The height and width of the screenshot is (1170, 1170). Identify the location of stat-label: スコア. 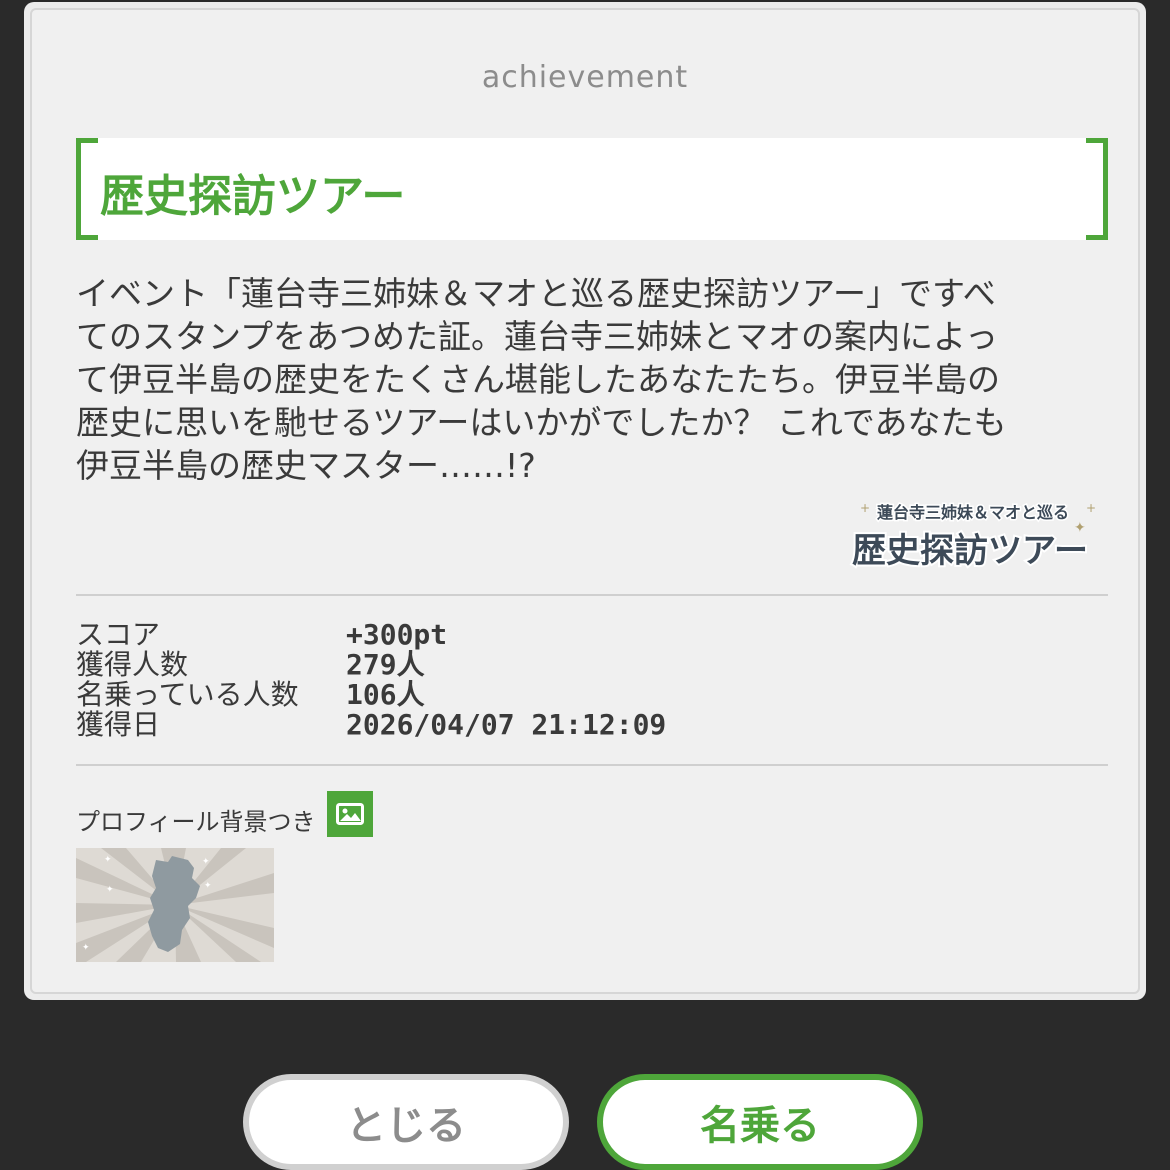
(118, 634).